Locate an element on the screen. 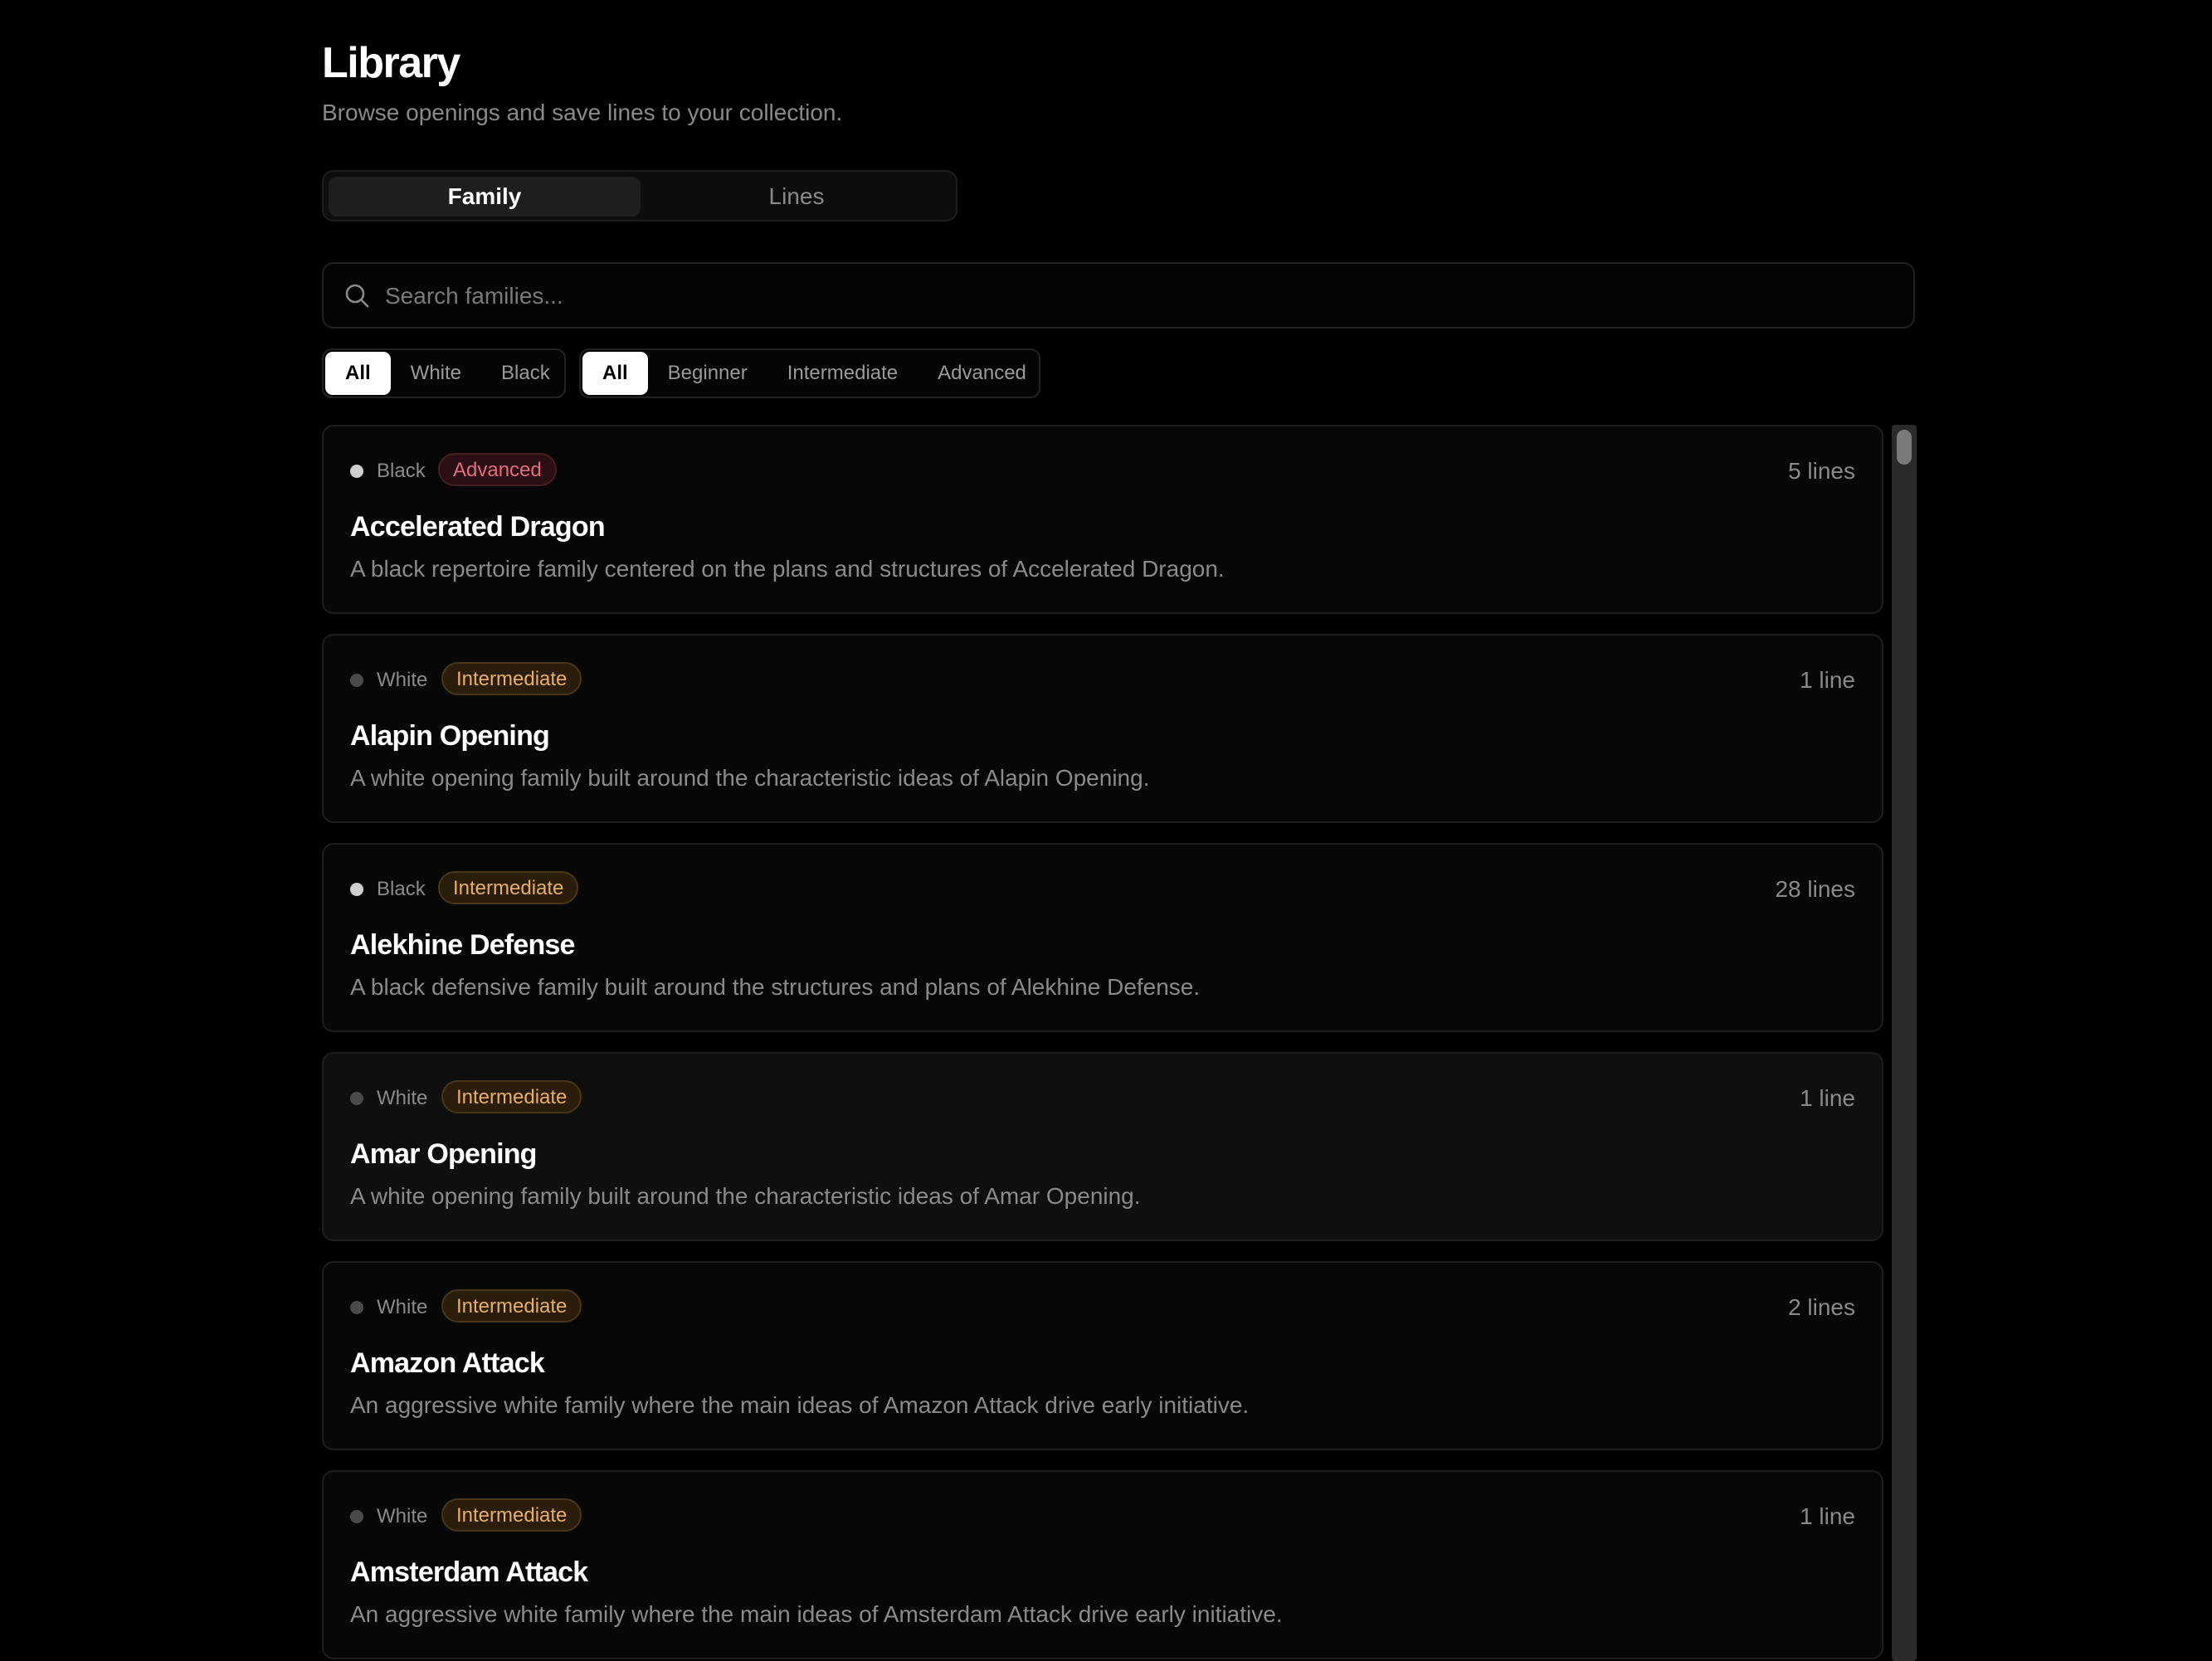 The height and width of the screenshot is (1661, 2212). line-count: 28 lines is located at coordinates (1815, 889).